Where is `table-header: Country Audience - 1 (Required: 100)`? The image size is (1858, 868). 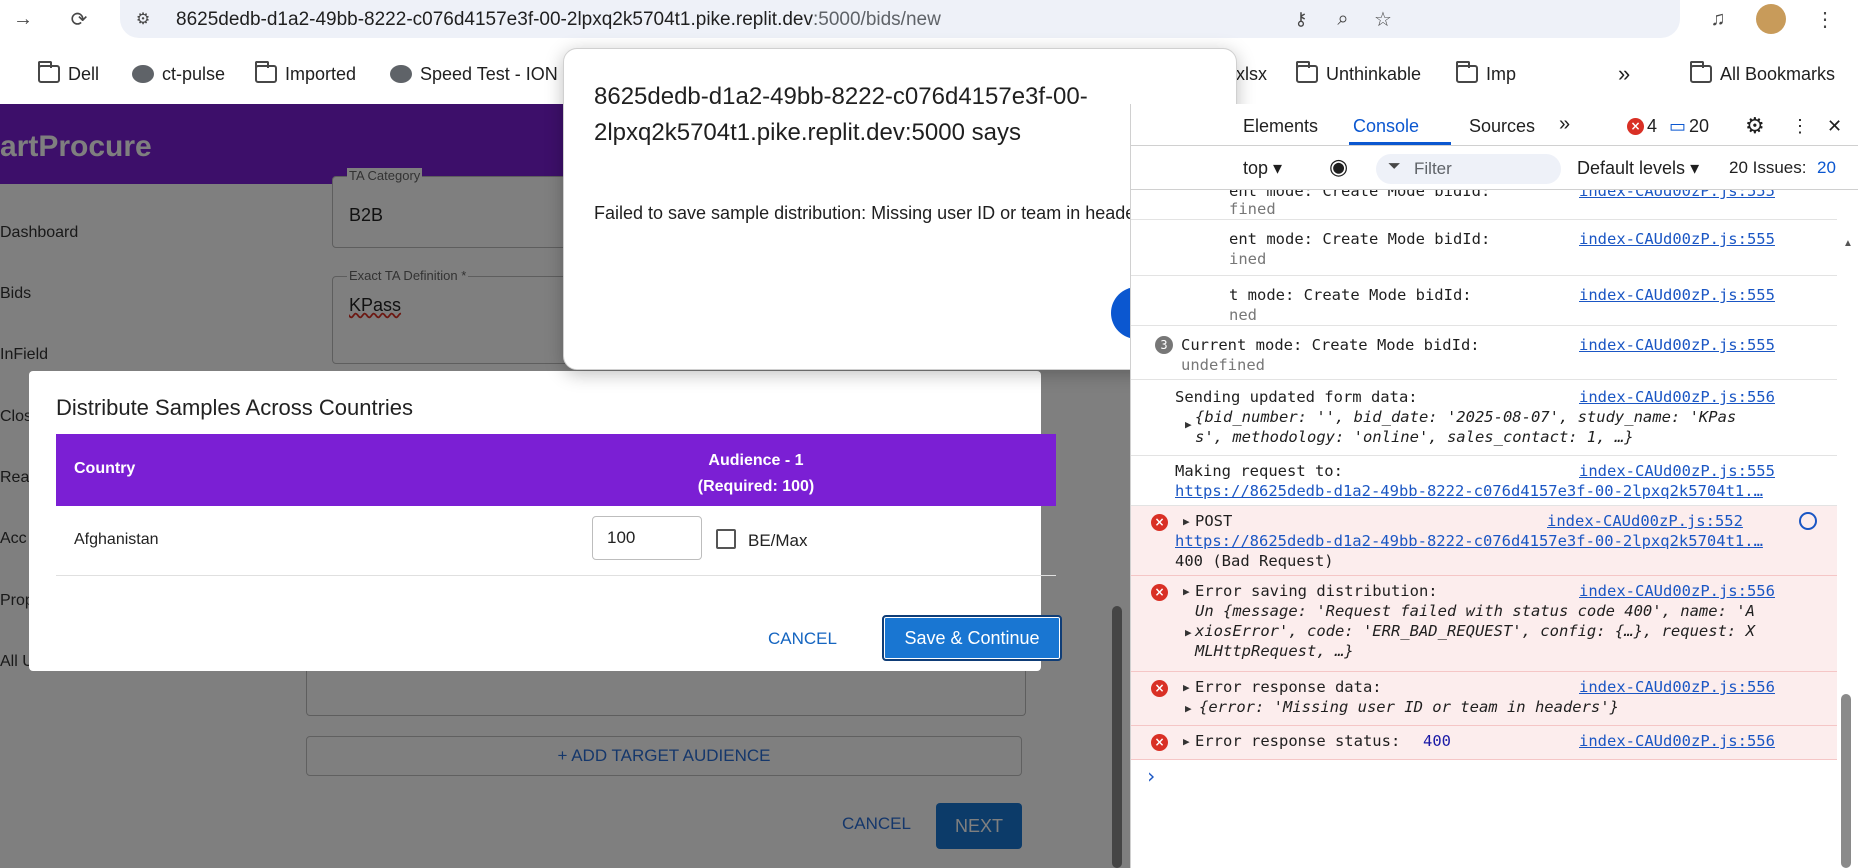
table-header: Country Audience - 1 (Required: 100) is located at coordinates (556, 470).